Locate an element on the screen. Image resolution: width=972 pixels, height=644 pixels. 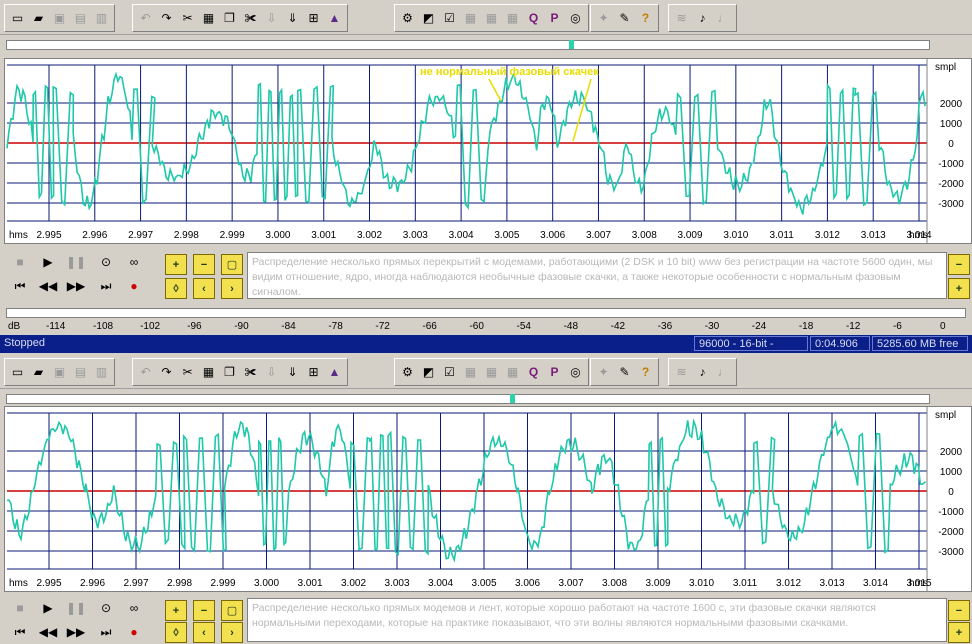
save-as-icon: ▤ is located at coordinates (80, 372).